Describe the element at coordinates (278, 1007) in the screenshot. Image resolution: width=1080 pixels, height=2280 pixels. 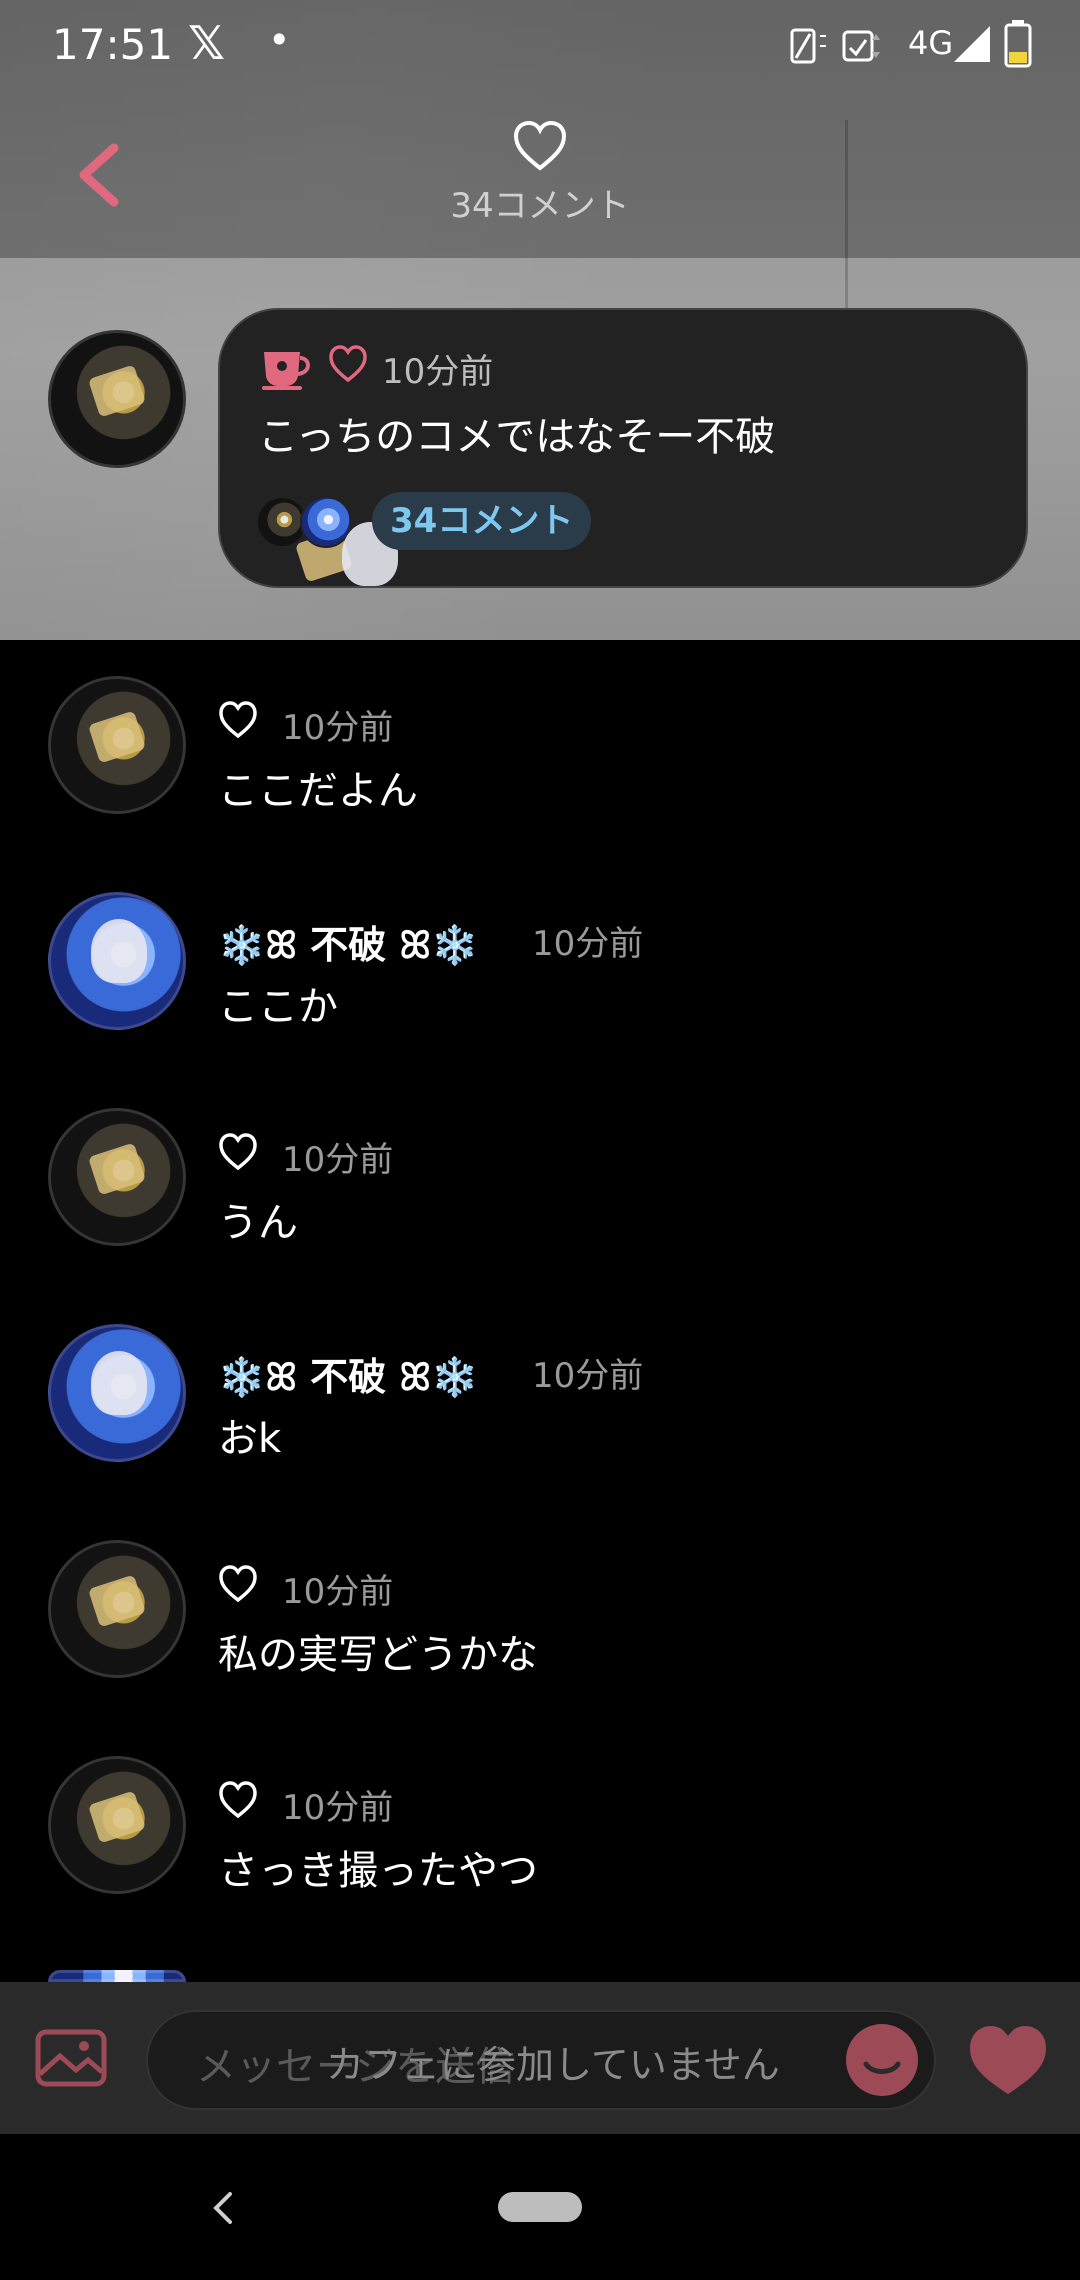
I see `comment-text: ここか` at that location.